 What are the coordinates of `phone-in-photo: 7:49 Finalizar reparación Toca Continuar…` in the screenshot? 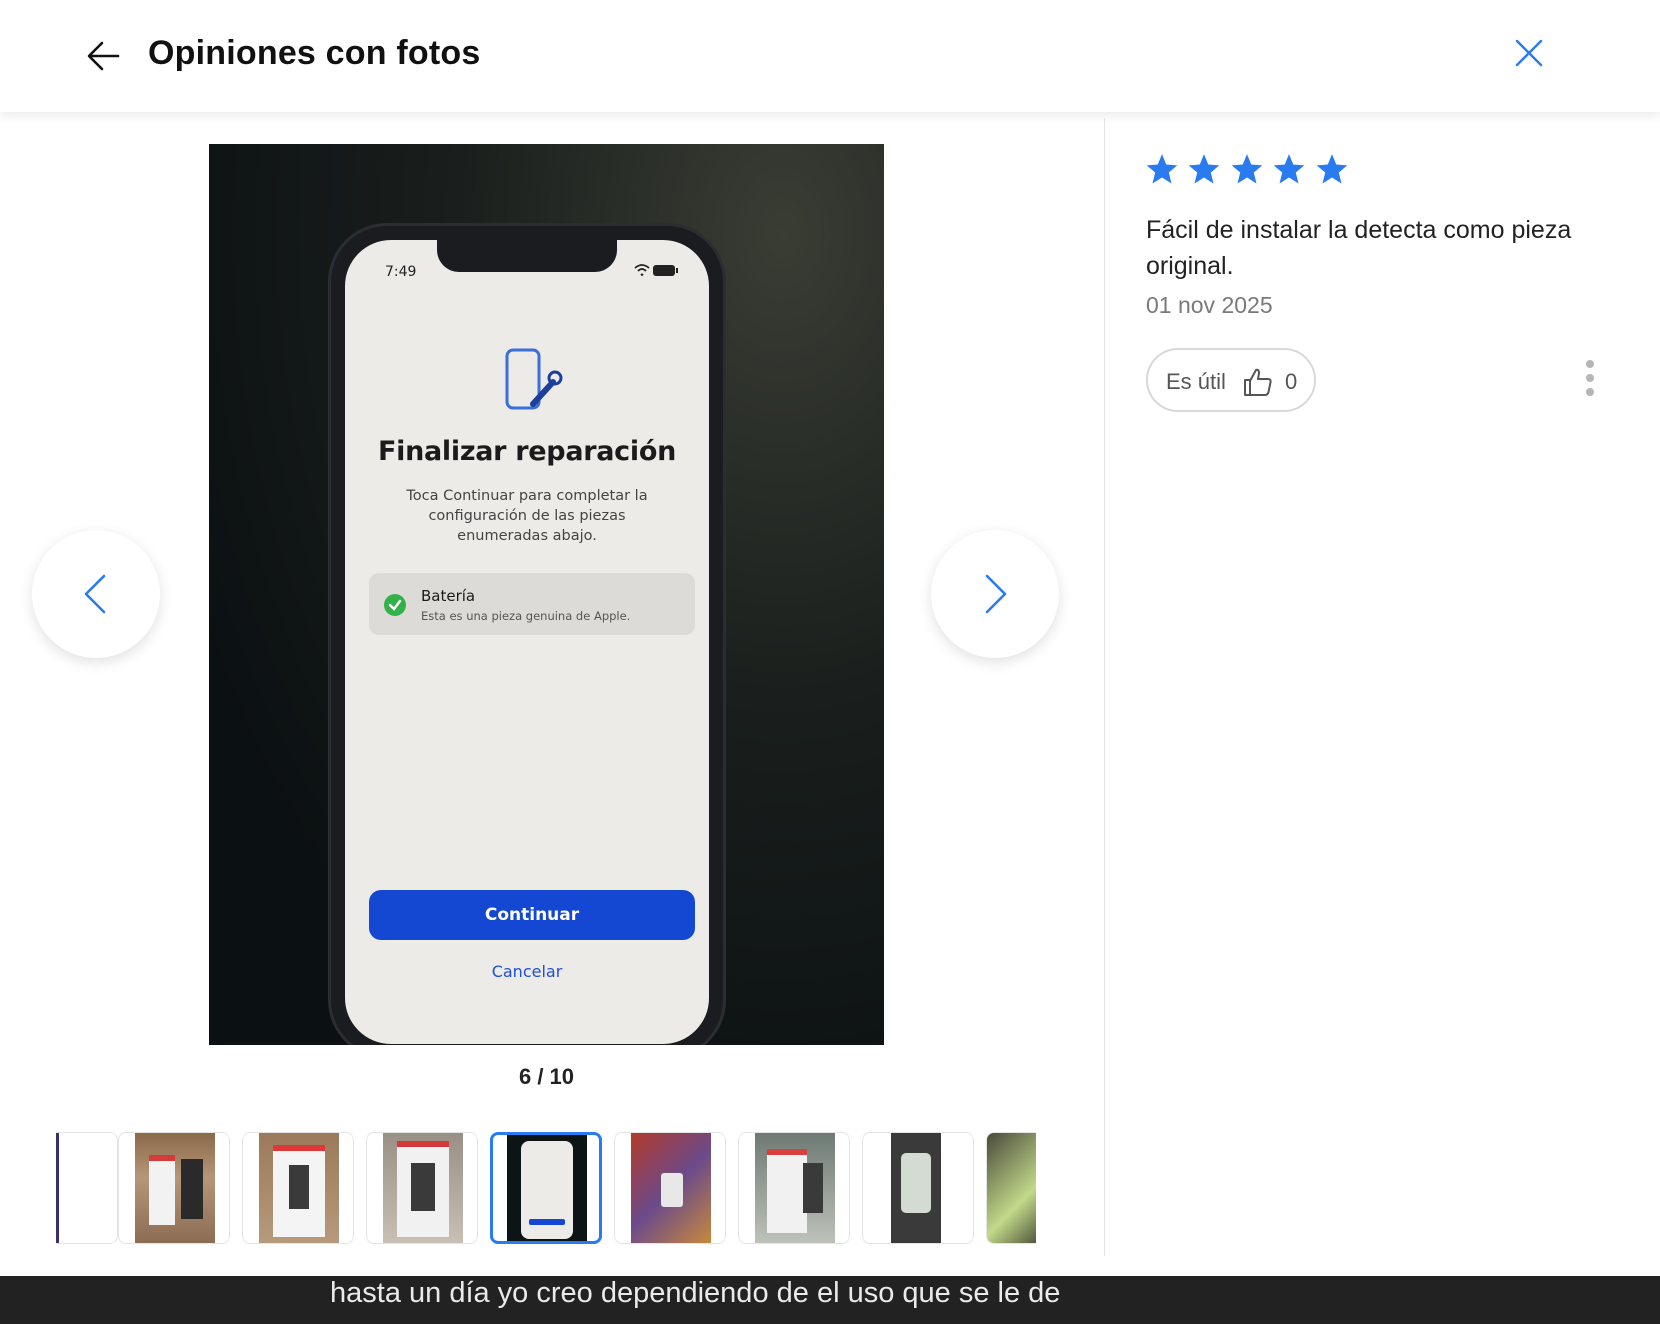 It's located at (527, 635).